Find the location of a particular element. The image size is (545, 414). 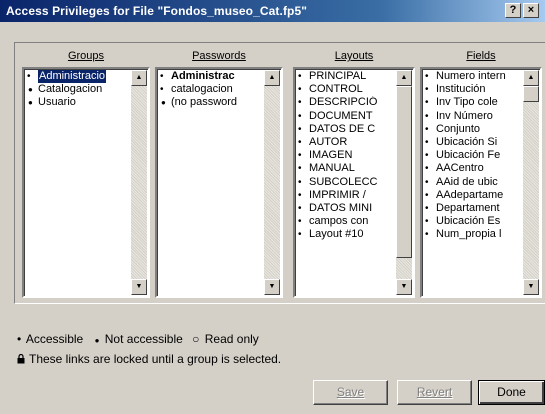

layouts-list-item: • DATOS DE C is located at coordinates (345, 129).